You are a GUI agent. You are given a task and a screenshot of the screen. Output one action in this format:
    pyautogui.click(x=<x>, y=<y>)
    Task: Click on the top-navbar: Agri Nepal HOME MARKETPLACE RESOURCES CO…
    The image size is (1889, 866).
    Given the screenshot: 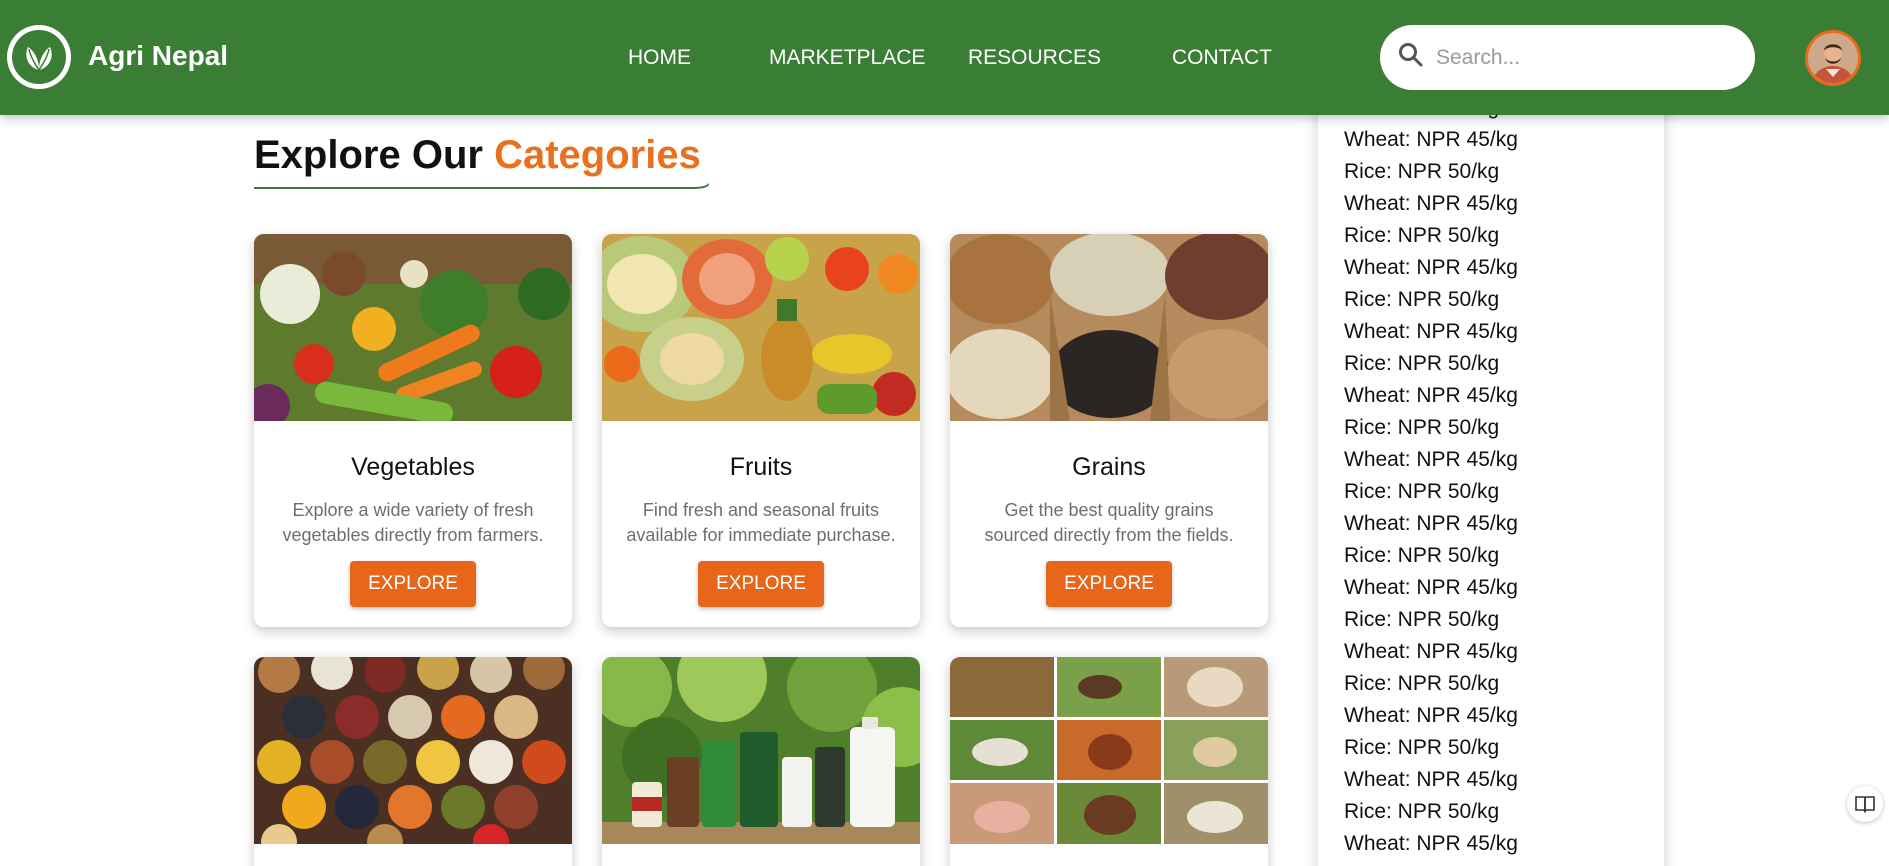 What is the action you would take?
    pyautogui.click(x=944, y=57)
    